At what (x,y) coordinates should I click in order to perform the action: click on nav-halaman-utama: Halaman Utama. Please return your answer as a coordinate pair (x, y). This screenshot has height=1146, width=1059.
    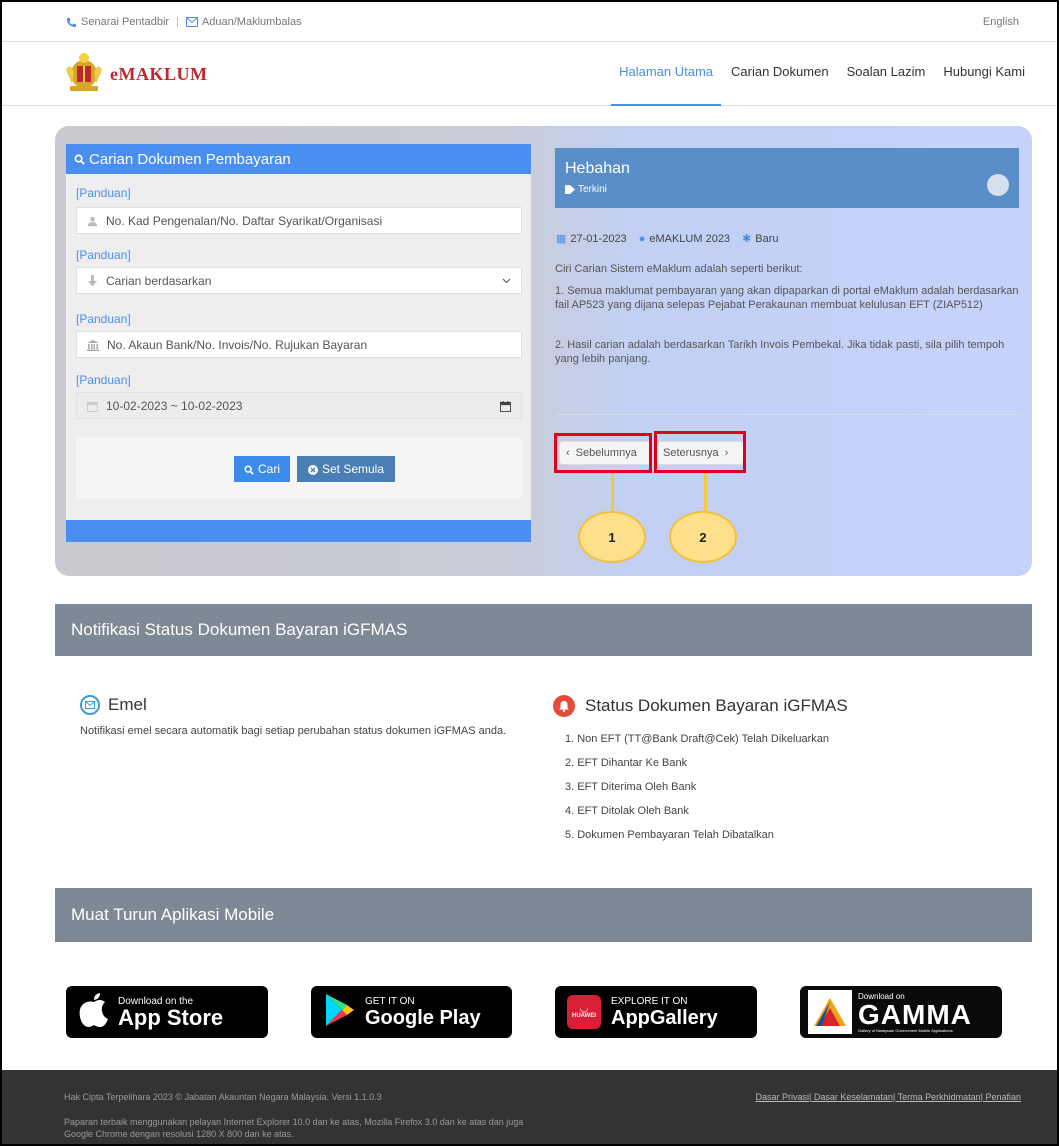
    Looking at the image, I should click on (666, 85).